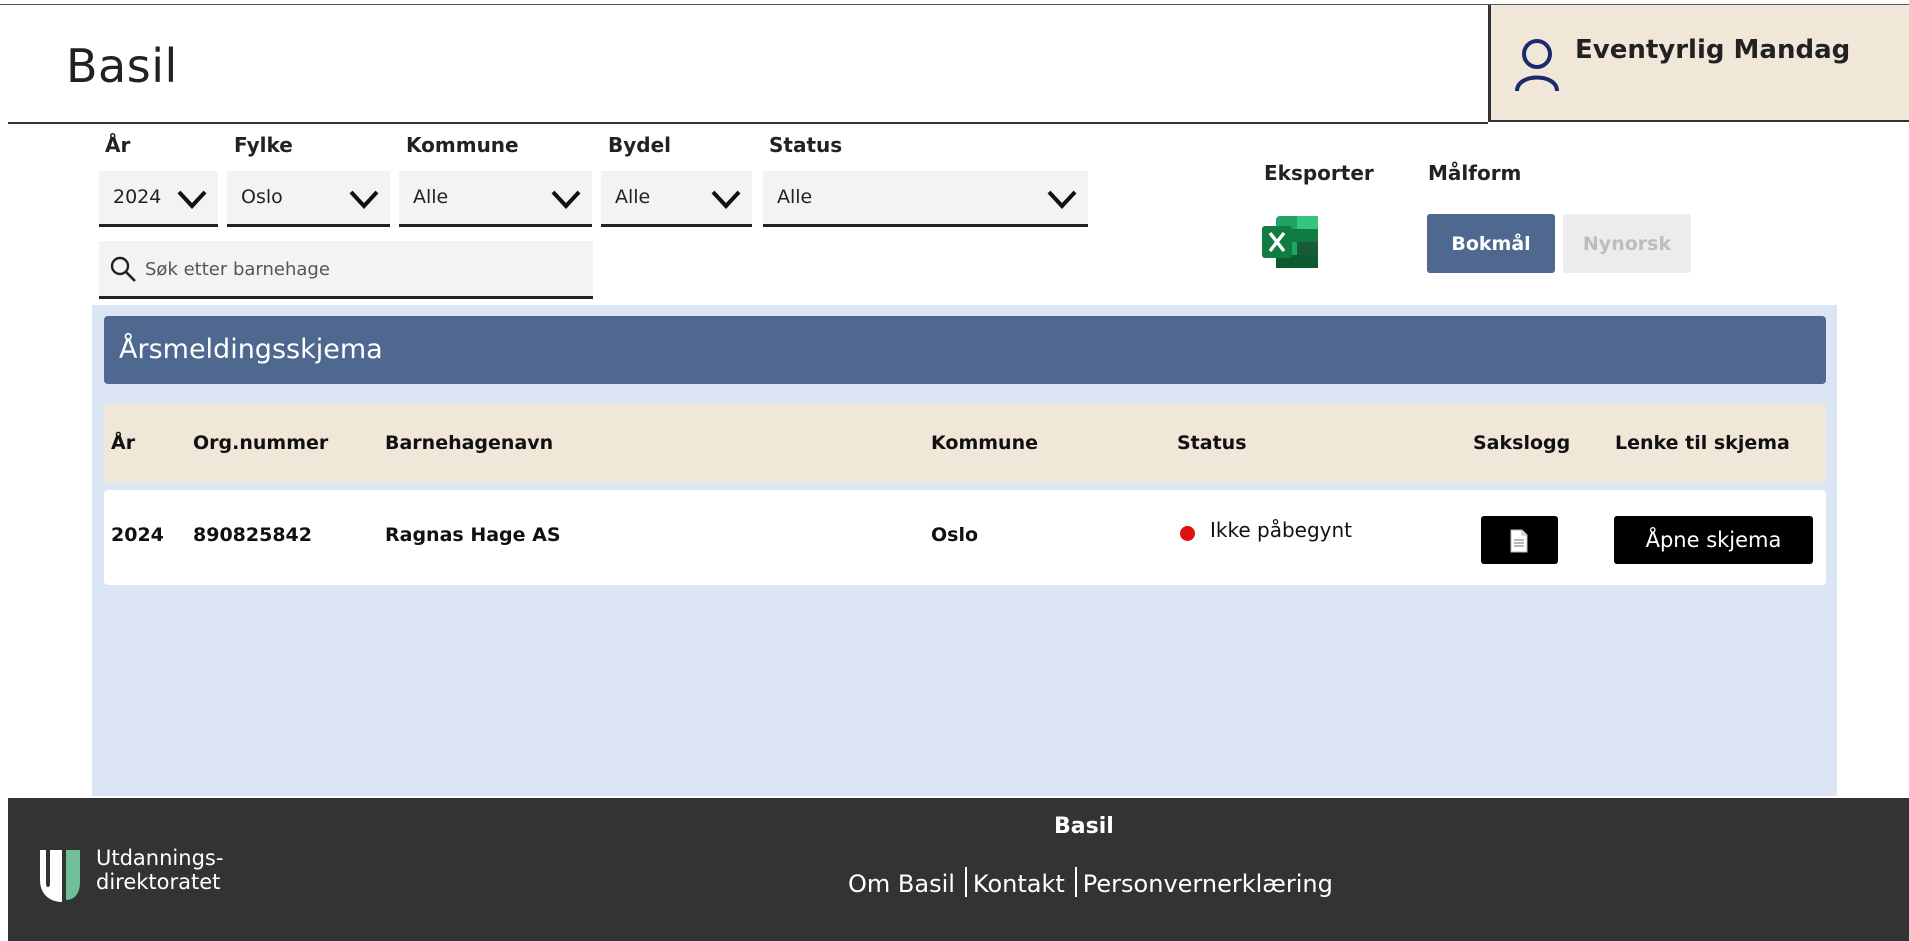 This screenshot has width=1909, height=941. What do you see at coordinates (137, 535) in the screenshot?
I see `cell-year: 2024` at bounding box center [137, 535].